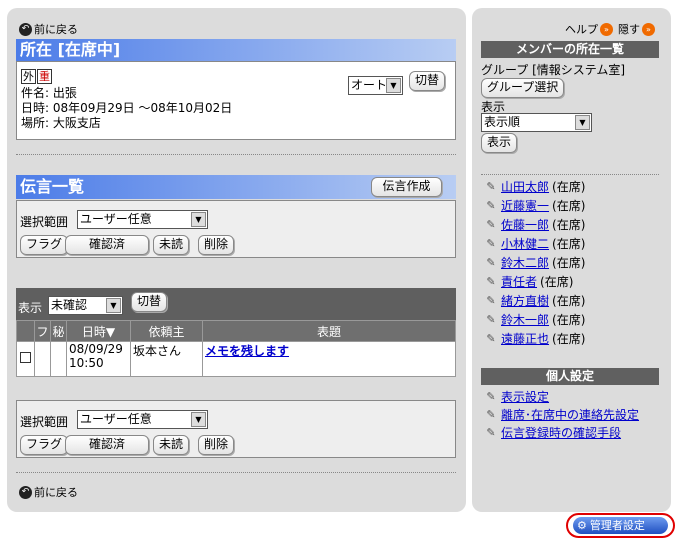  I want to click on member-link: 遠藤正也, so click(525, 338).